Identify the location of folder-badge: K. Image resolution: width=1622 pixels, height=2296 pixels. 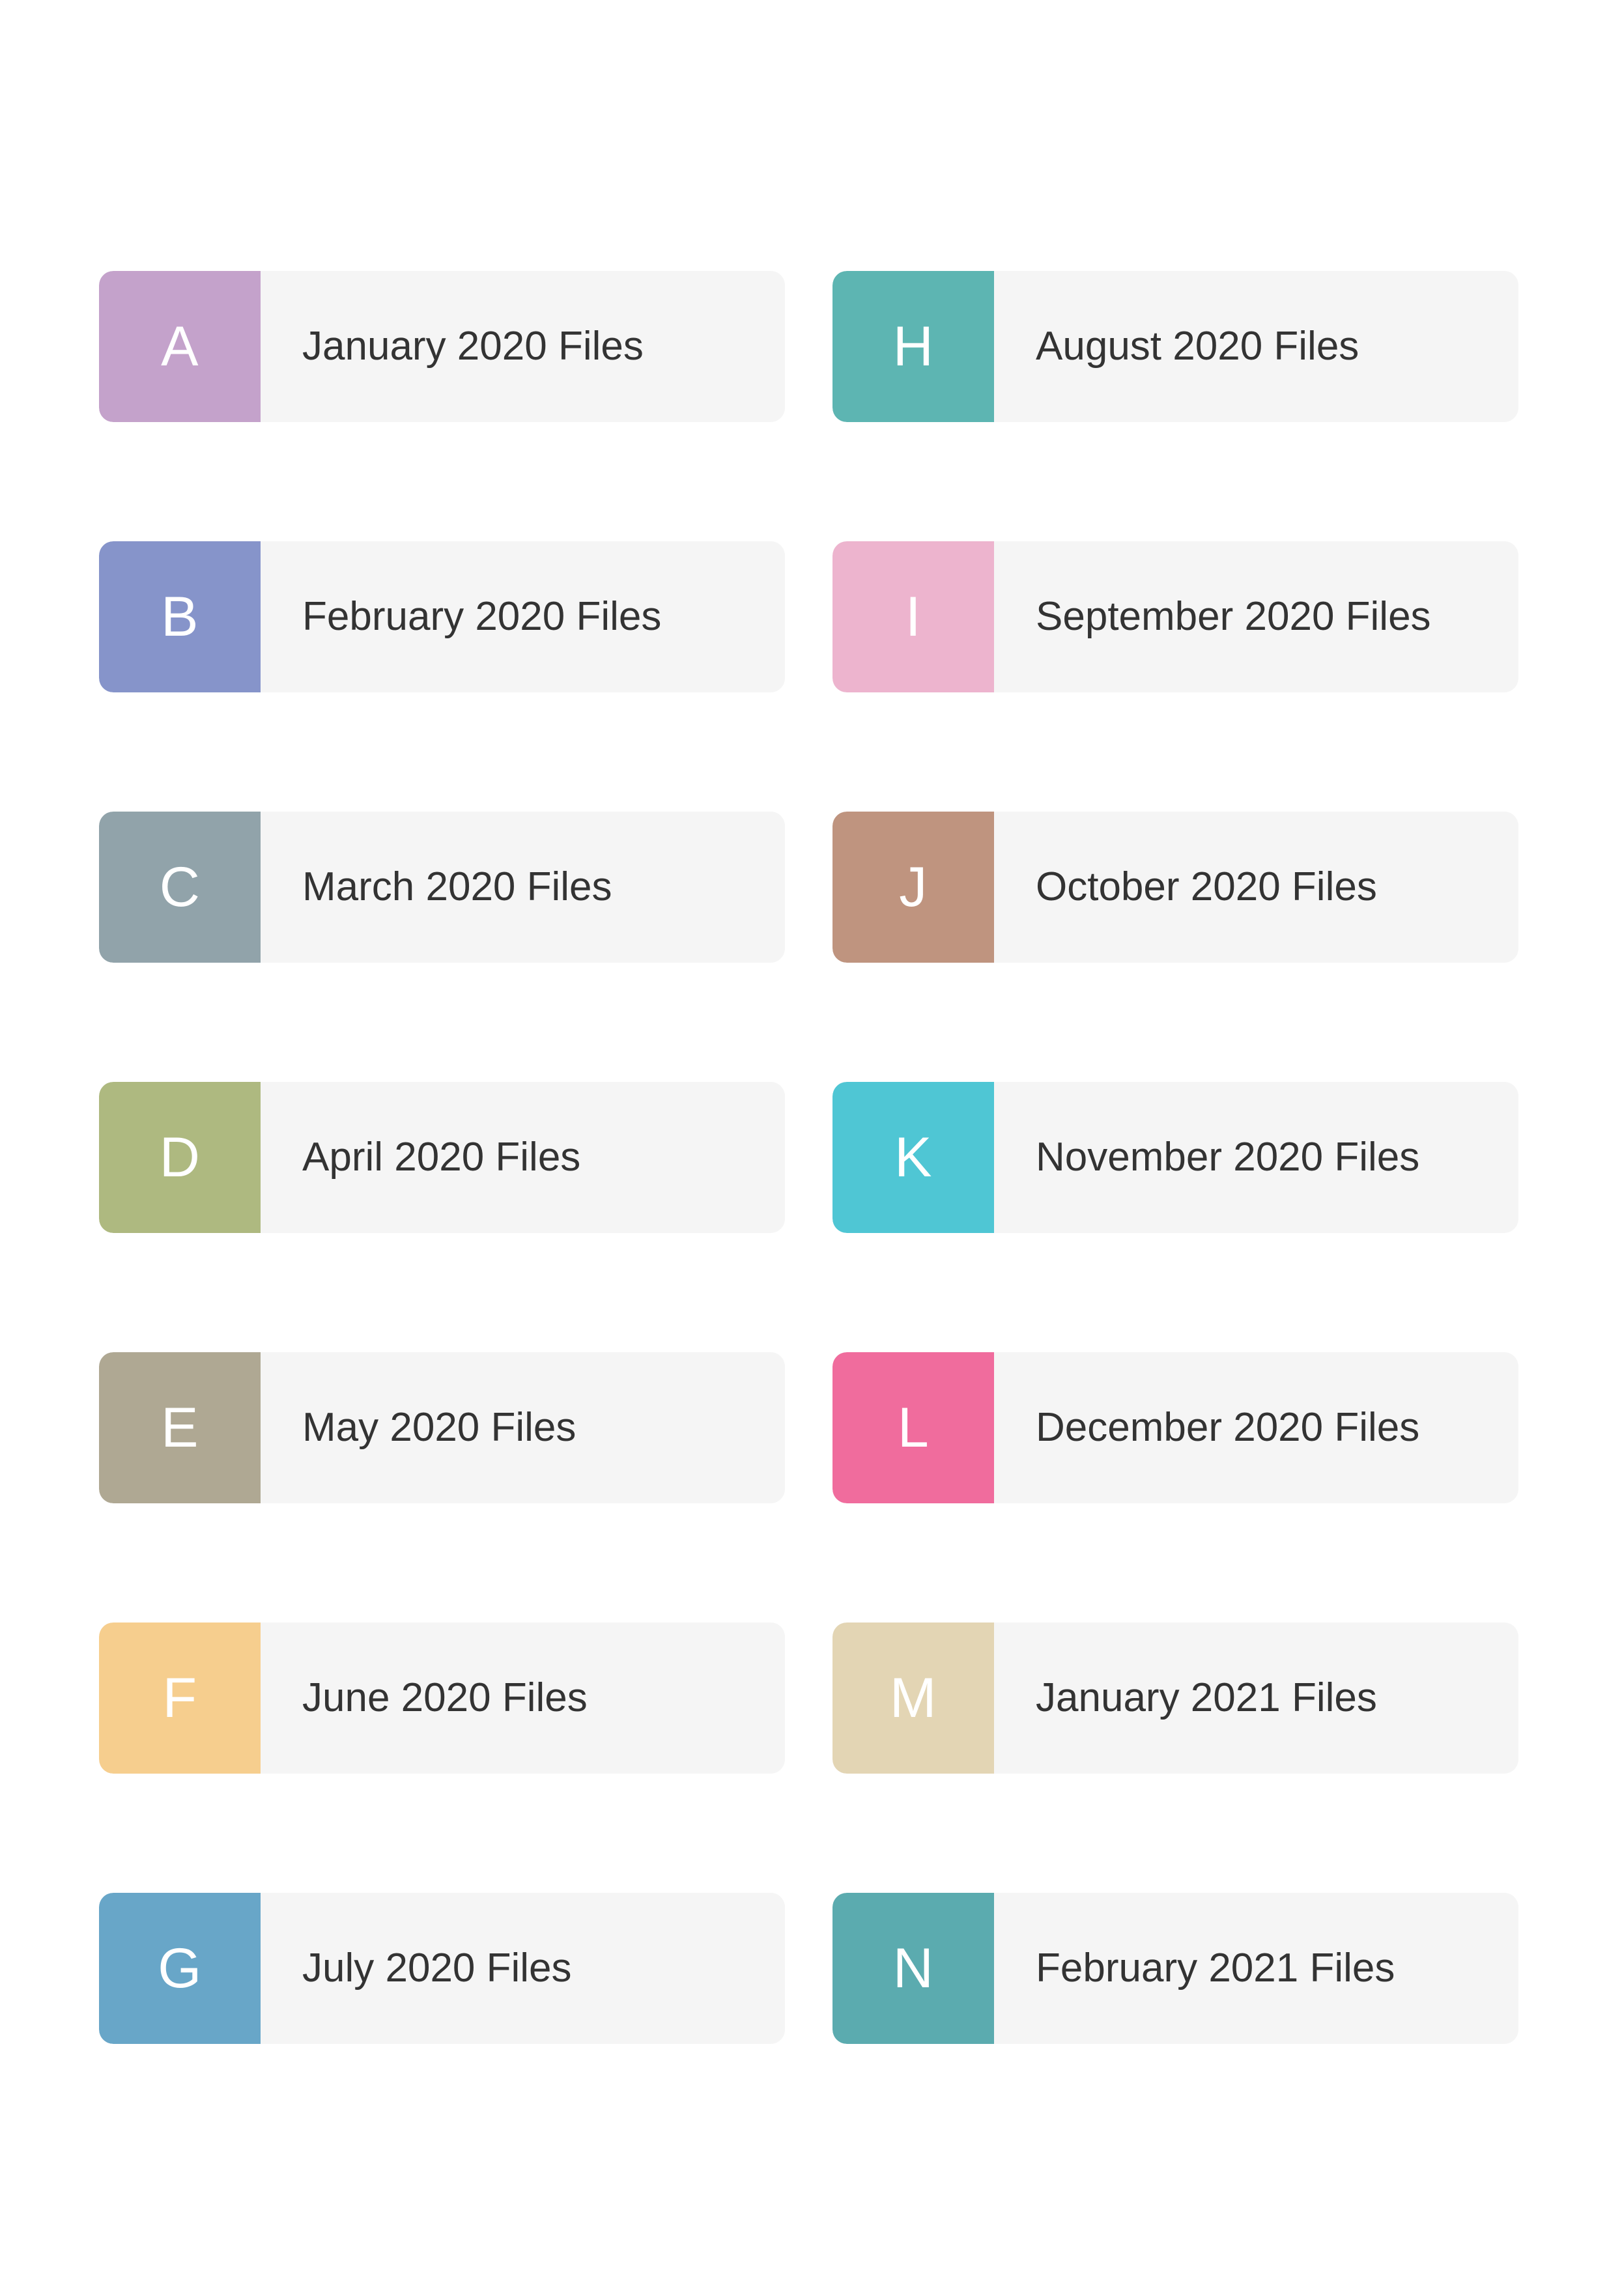
(913, 1157).